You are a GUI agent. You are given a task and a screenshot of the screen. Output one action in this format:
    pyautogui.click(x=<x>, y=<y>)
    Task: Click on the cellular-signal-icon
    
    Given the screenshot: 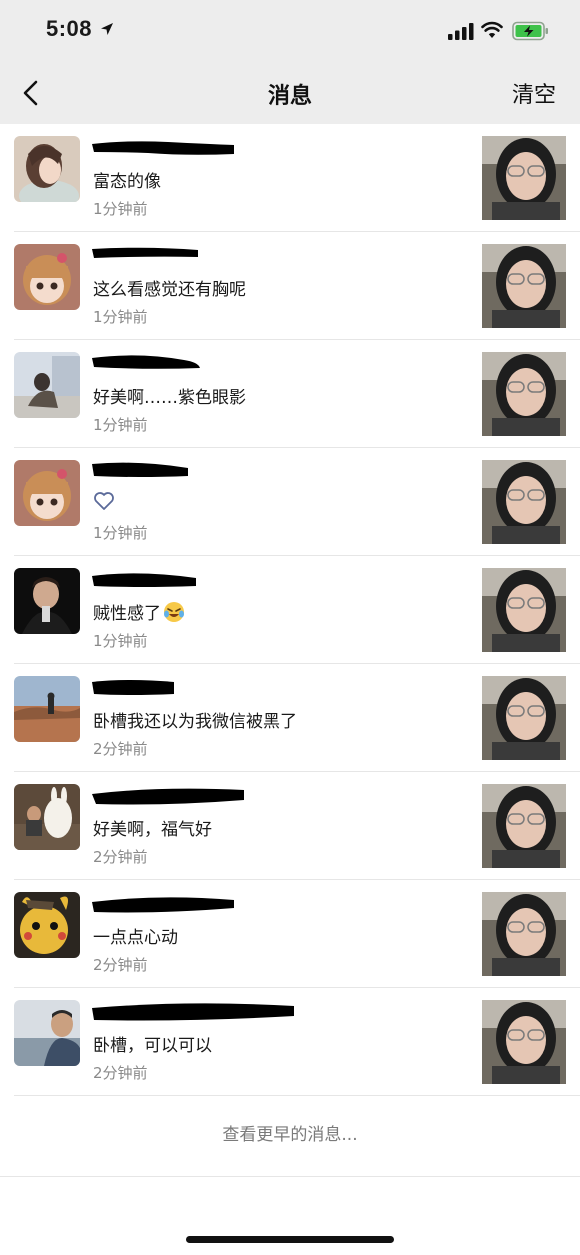 What is the action you would take?
    pyautogui.click(x=461, y=31)
    